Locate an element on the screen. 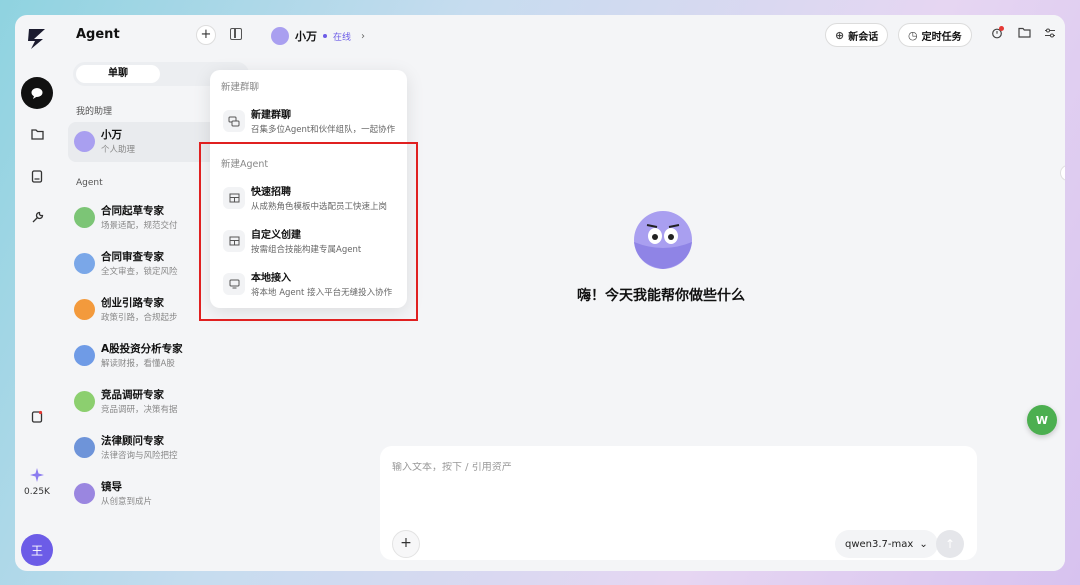  plus-circle-icon: ⊕ is located at coordinates (840, 35).